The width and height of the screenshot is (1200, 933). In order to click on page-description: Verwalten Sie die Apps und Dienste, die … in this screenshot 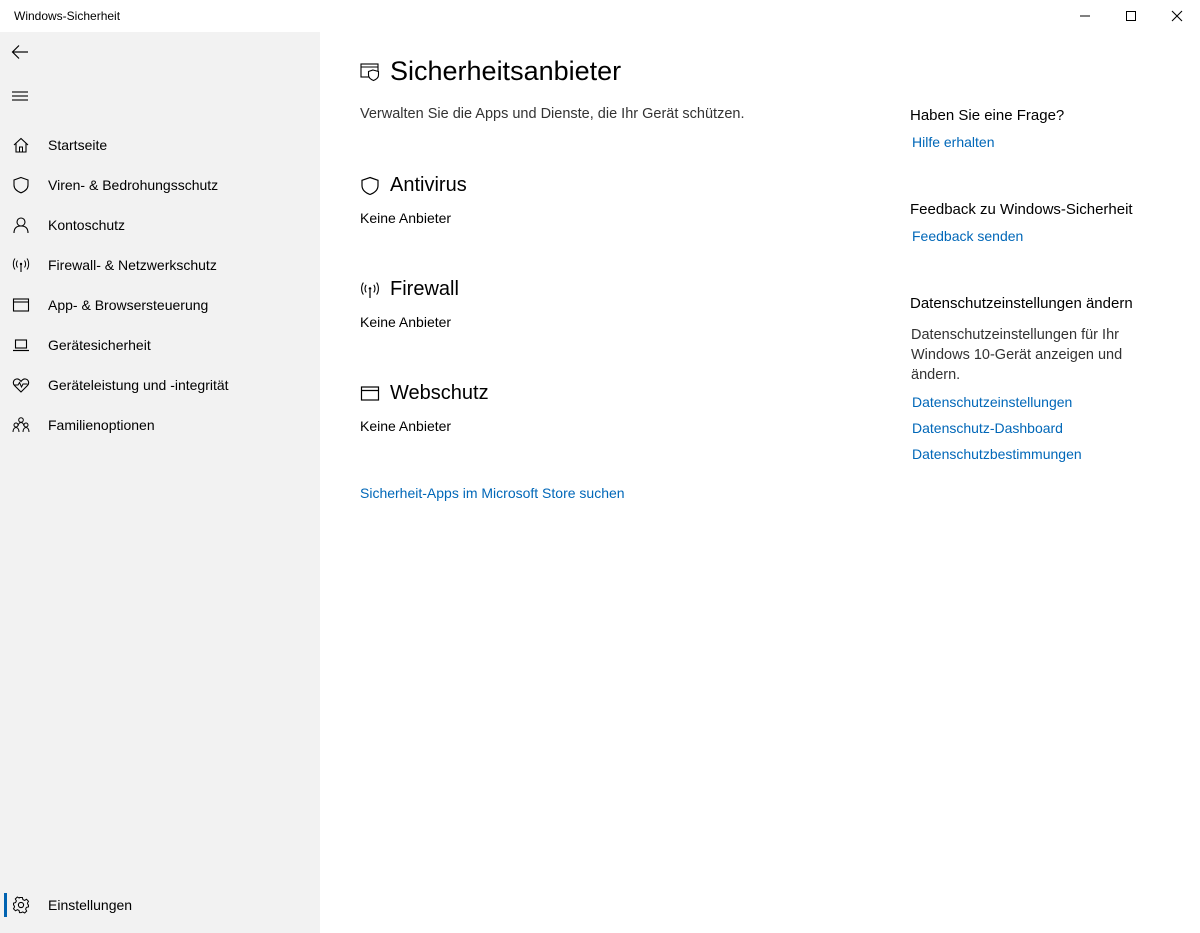, I will do `click(552, 114)`.